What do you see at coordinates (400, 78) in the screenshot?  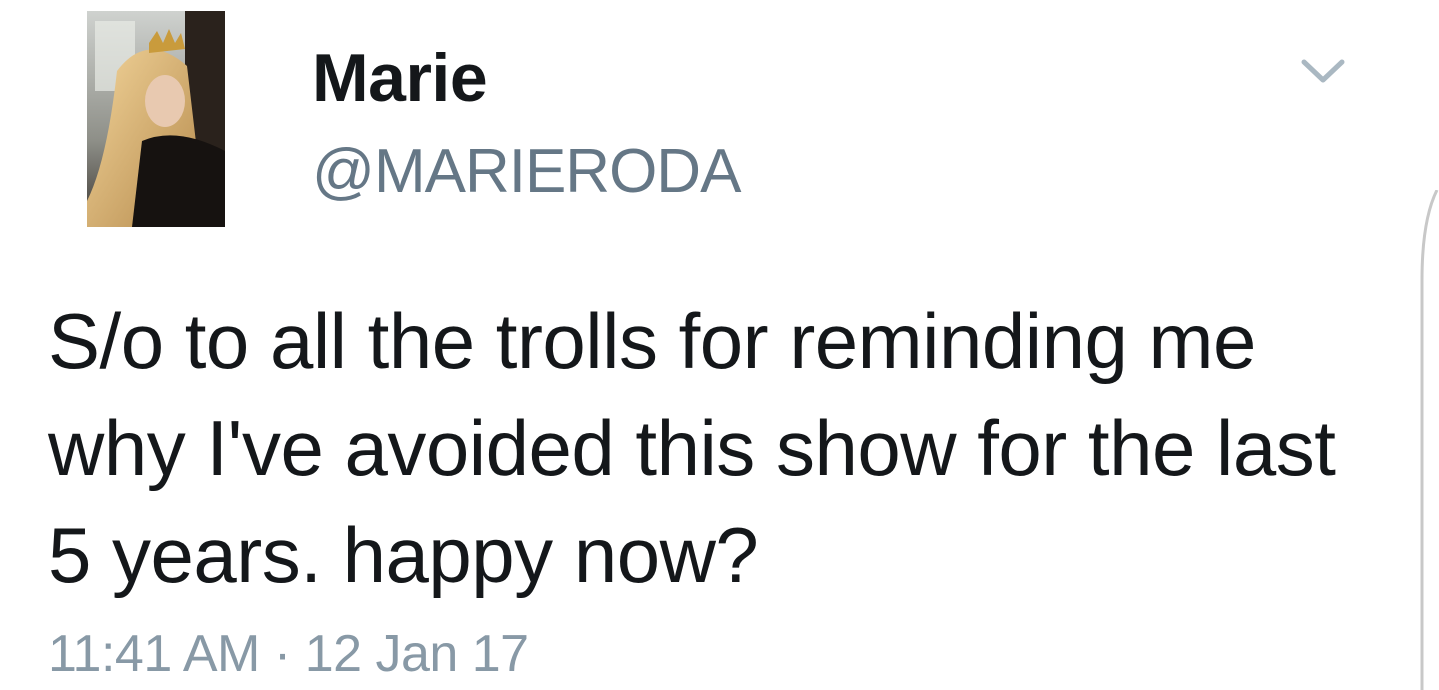 I see `display-name: Marie` at bounding box center [400, 78].